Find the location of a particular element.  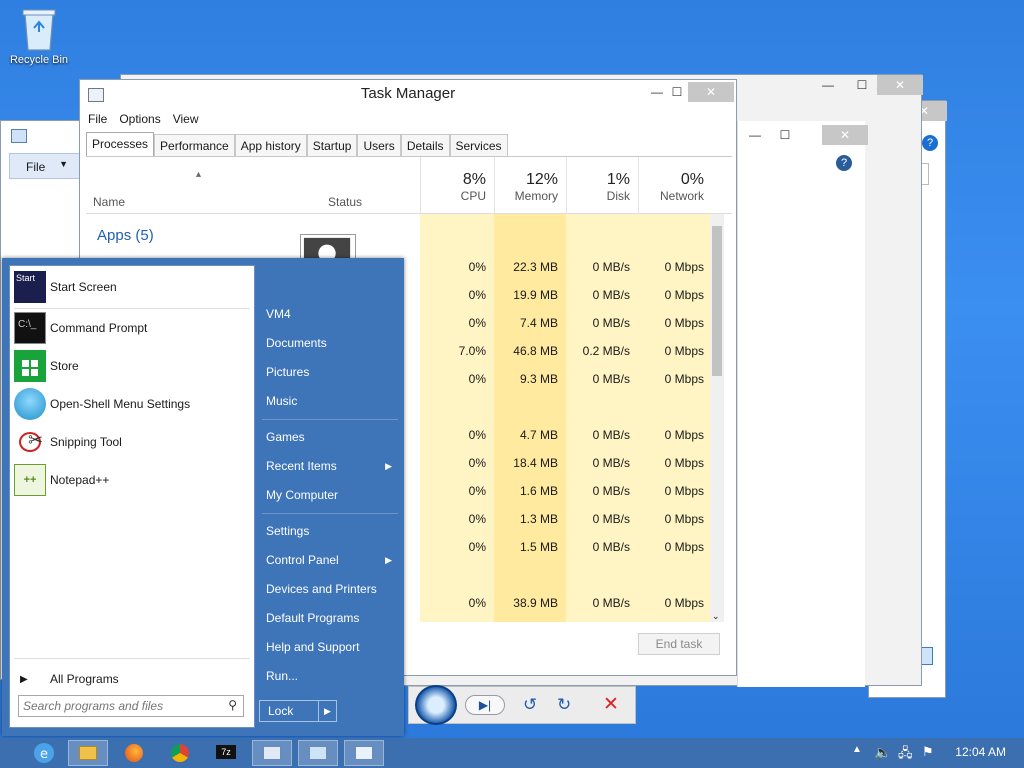

tab-users: Users is located at coordinates (379, 145).